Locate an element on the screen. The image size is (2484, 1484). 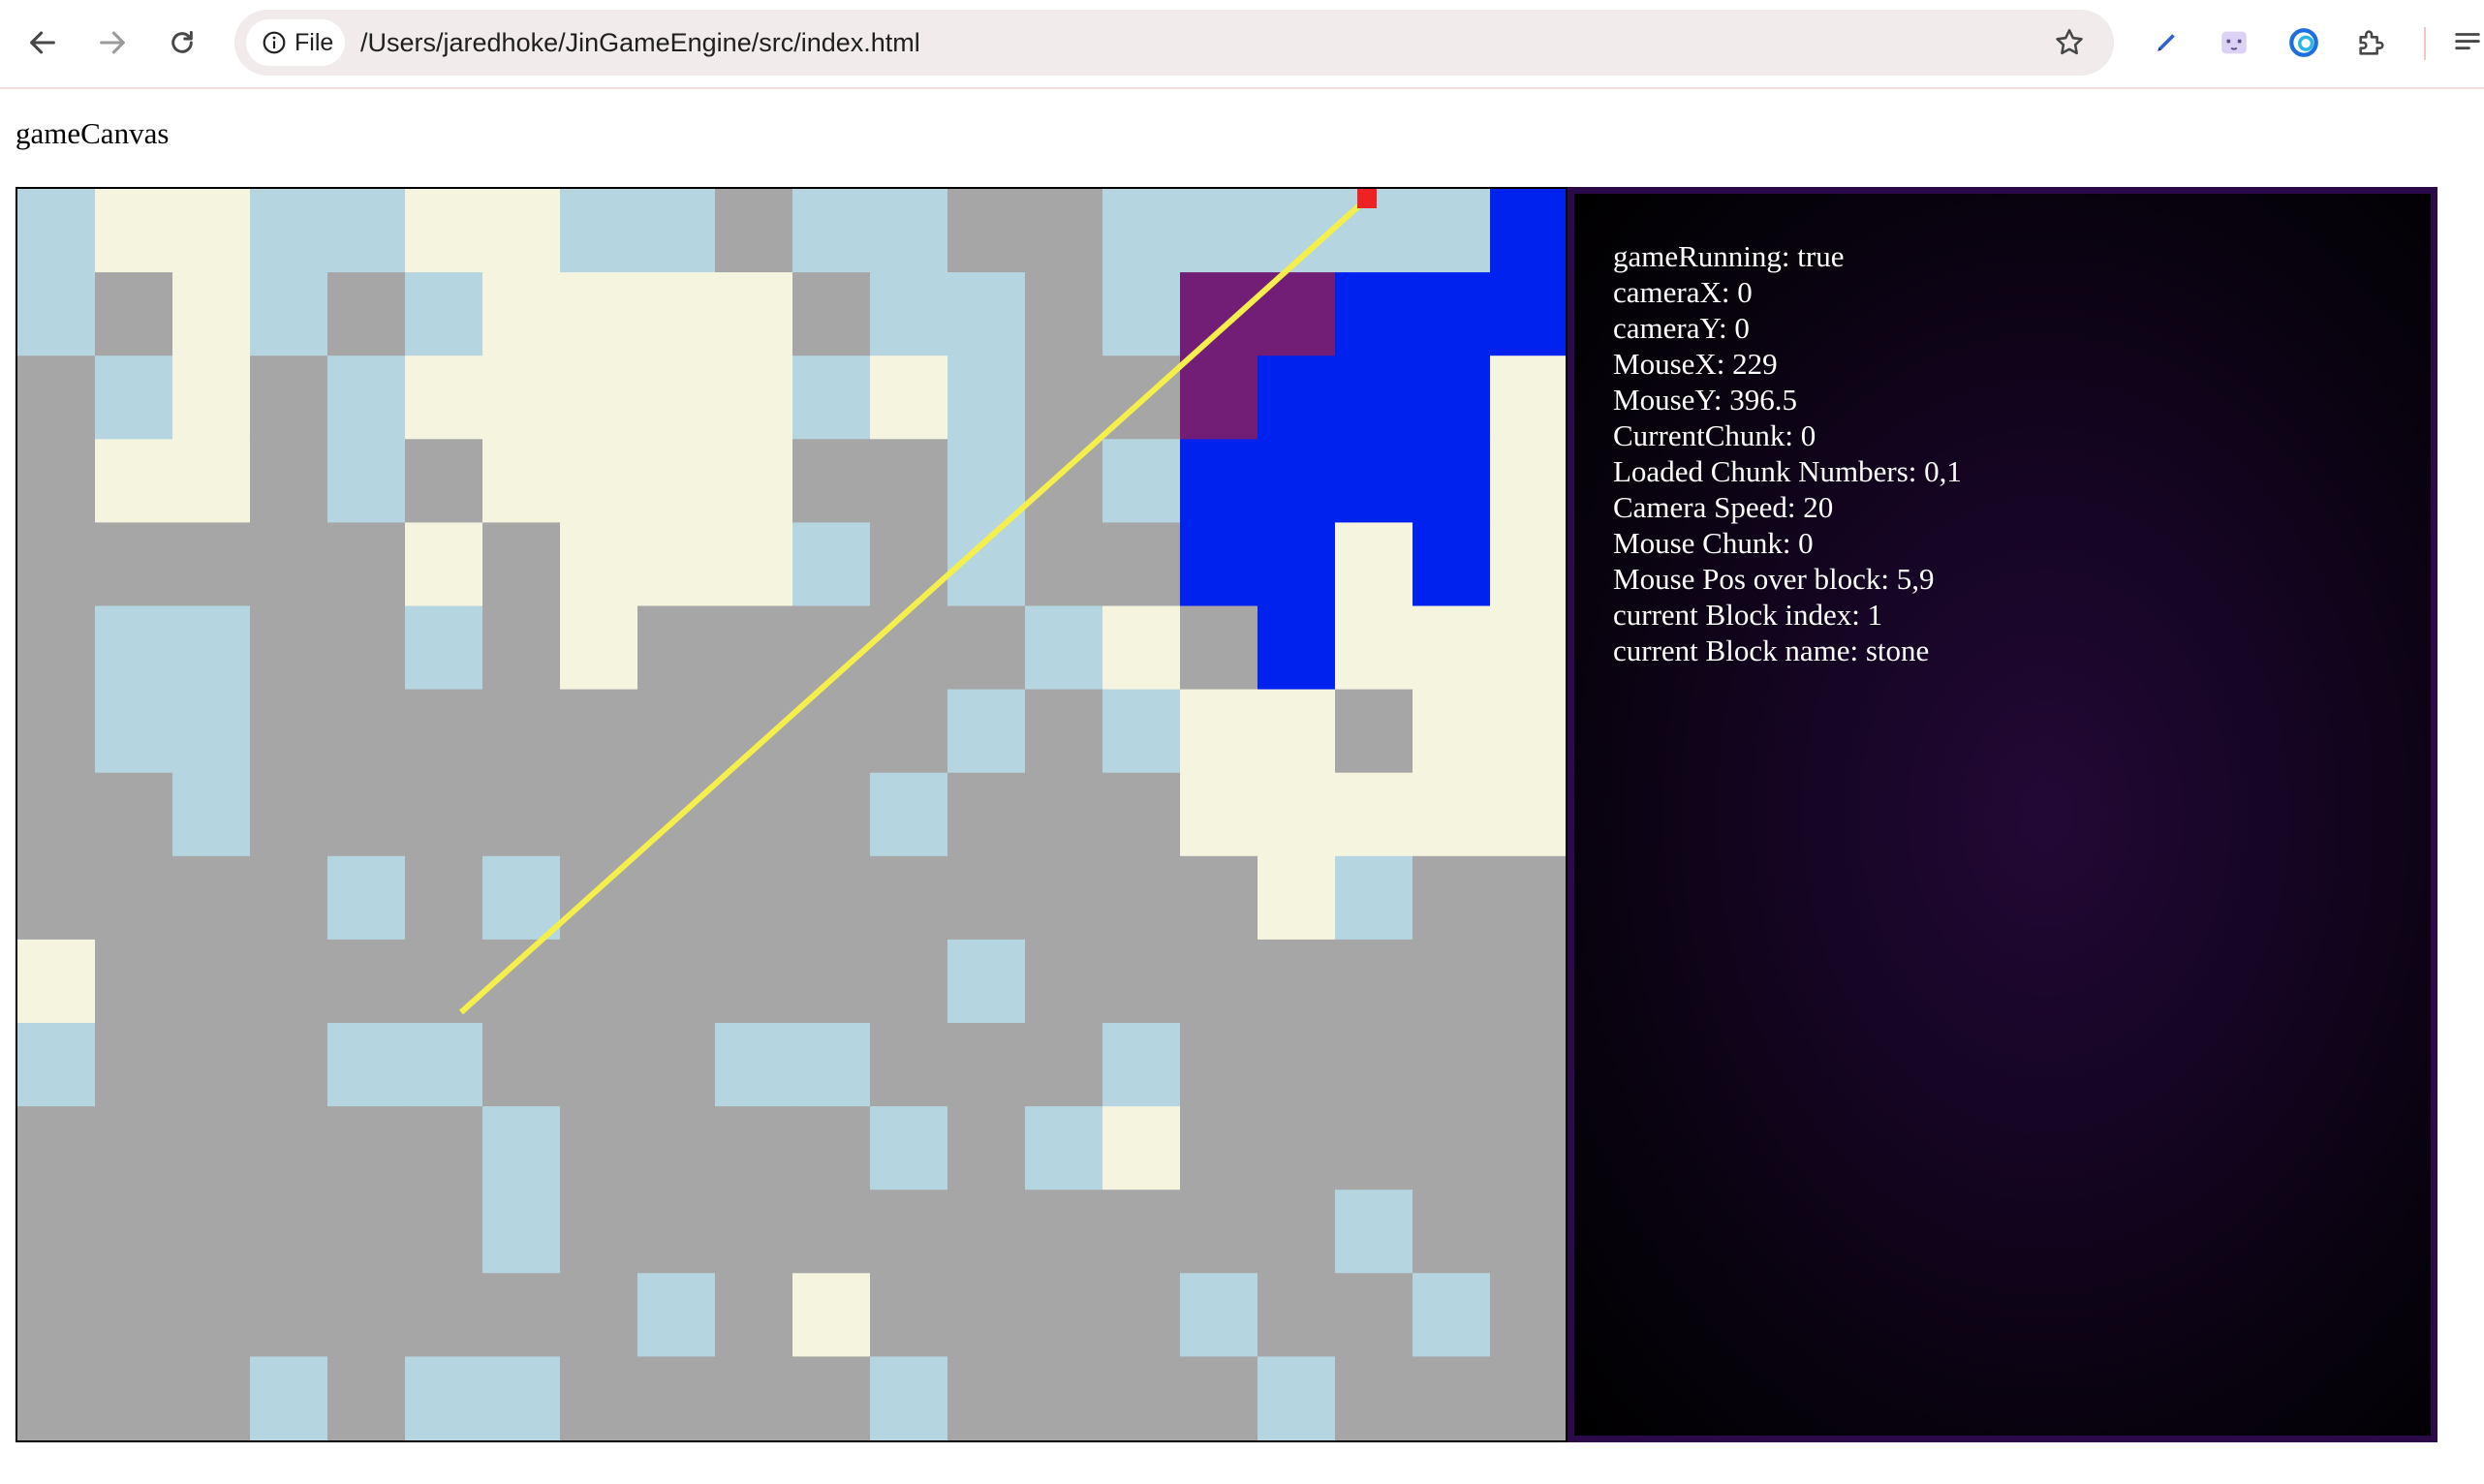
reload-button is located at coordinates (182, 42).